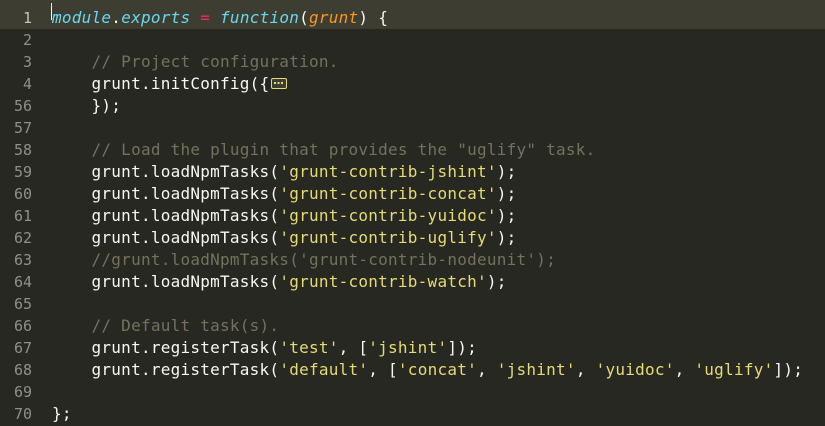  Describe the element at coordinates (734, 369) in the screenshot. I see `code-token: 'uglify'` at that location.